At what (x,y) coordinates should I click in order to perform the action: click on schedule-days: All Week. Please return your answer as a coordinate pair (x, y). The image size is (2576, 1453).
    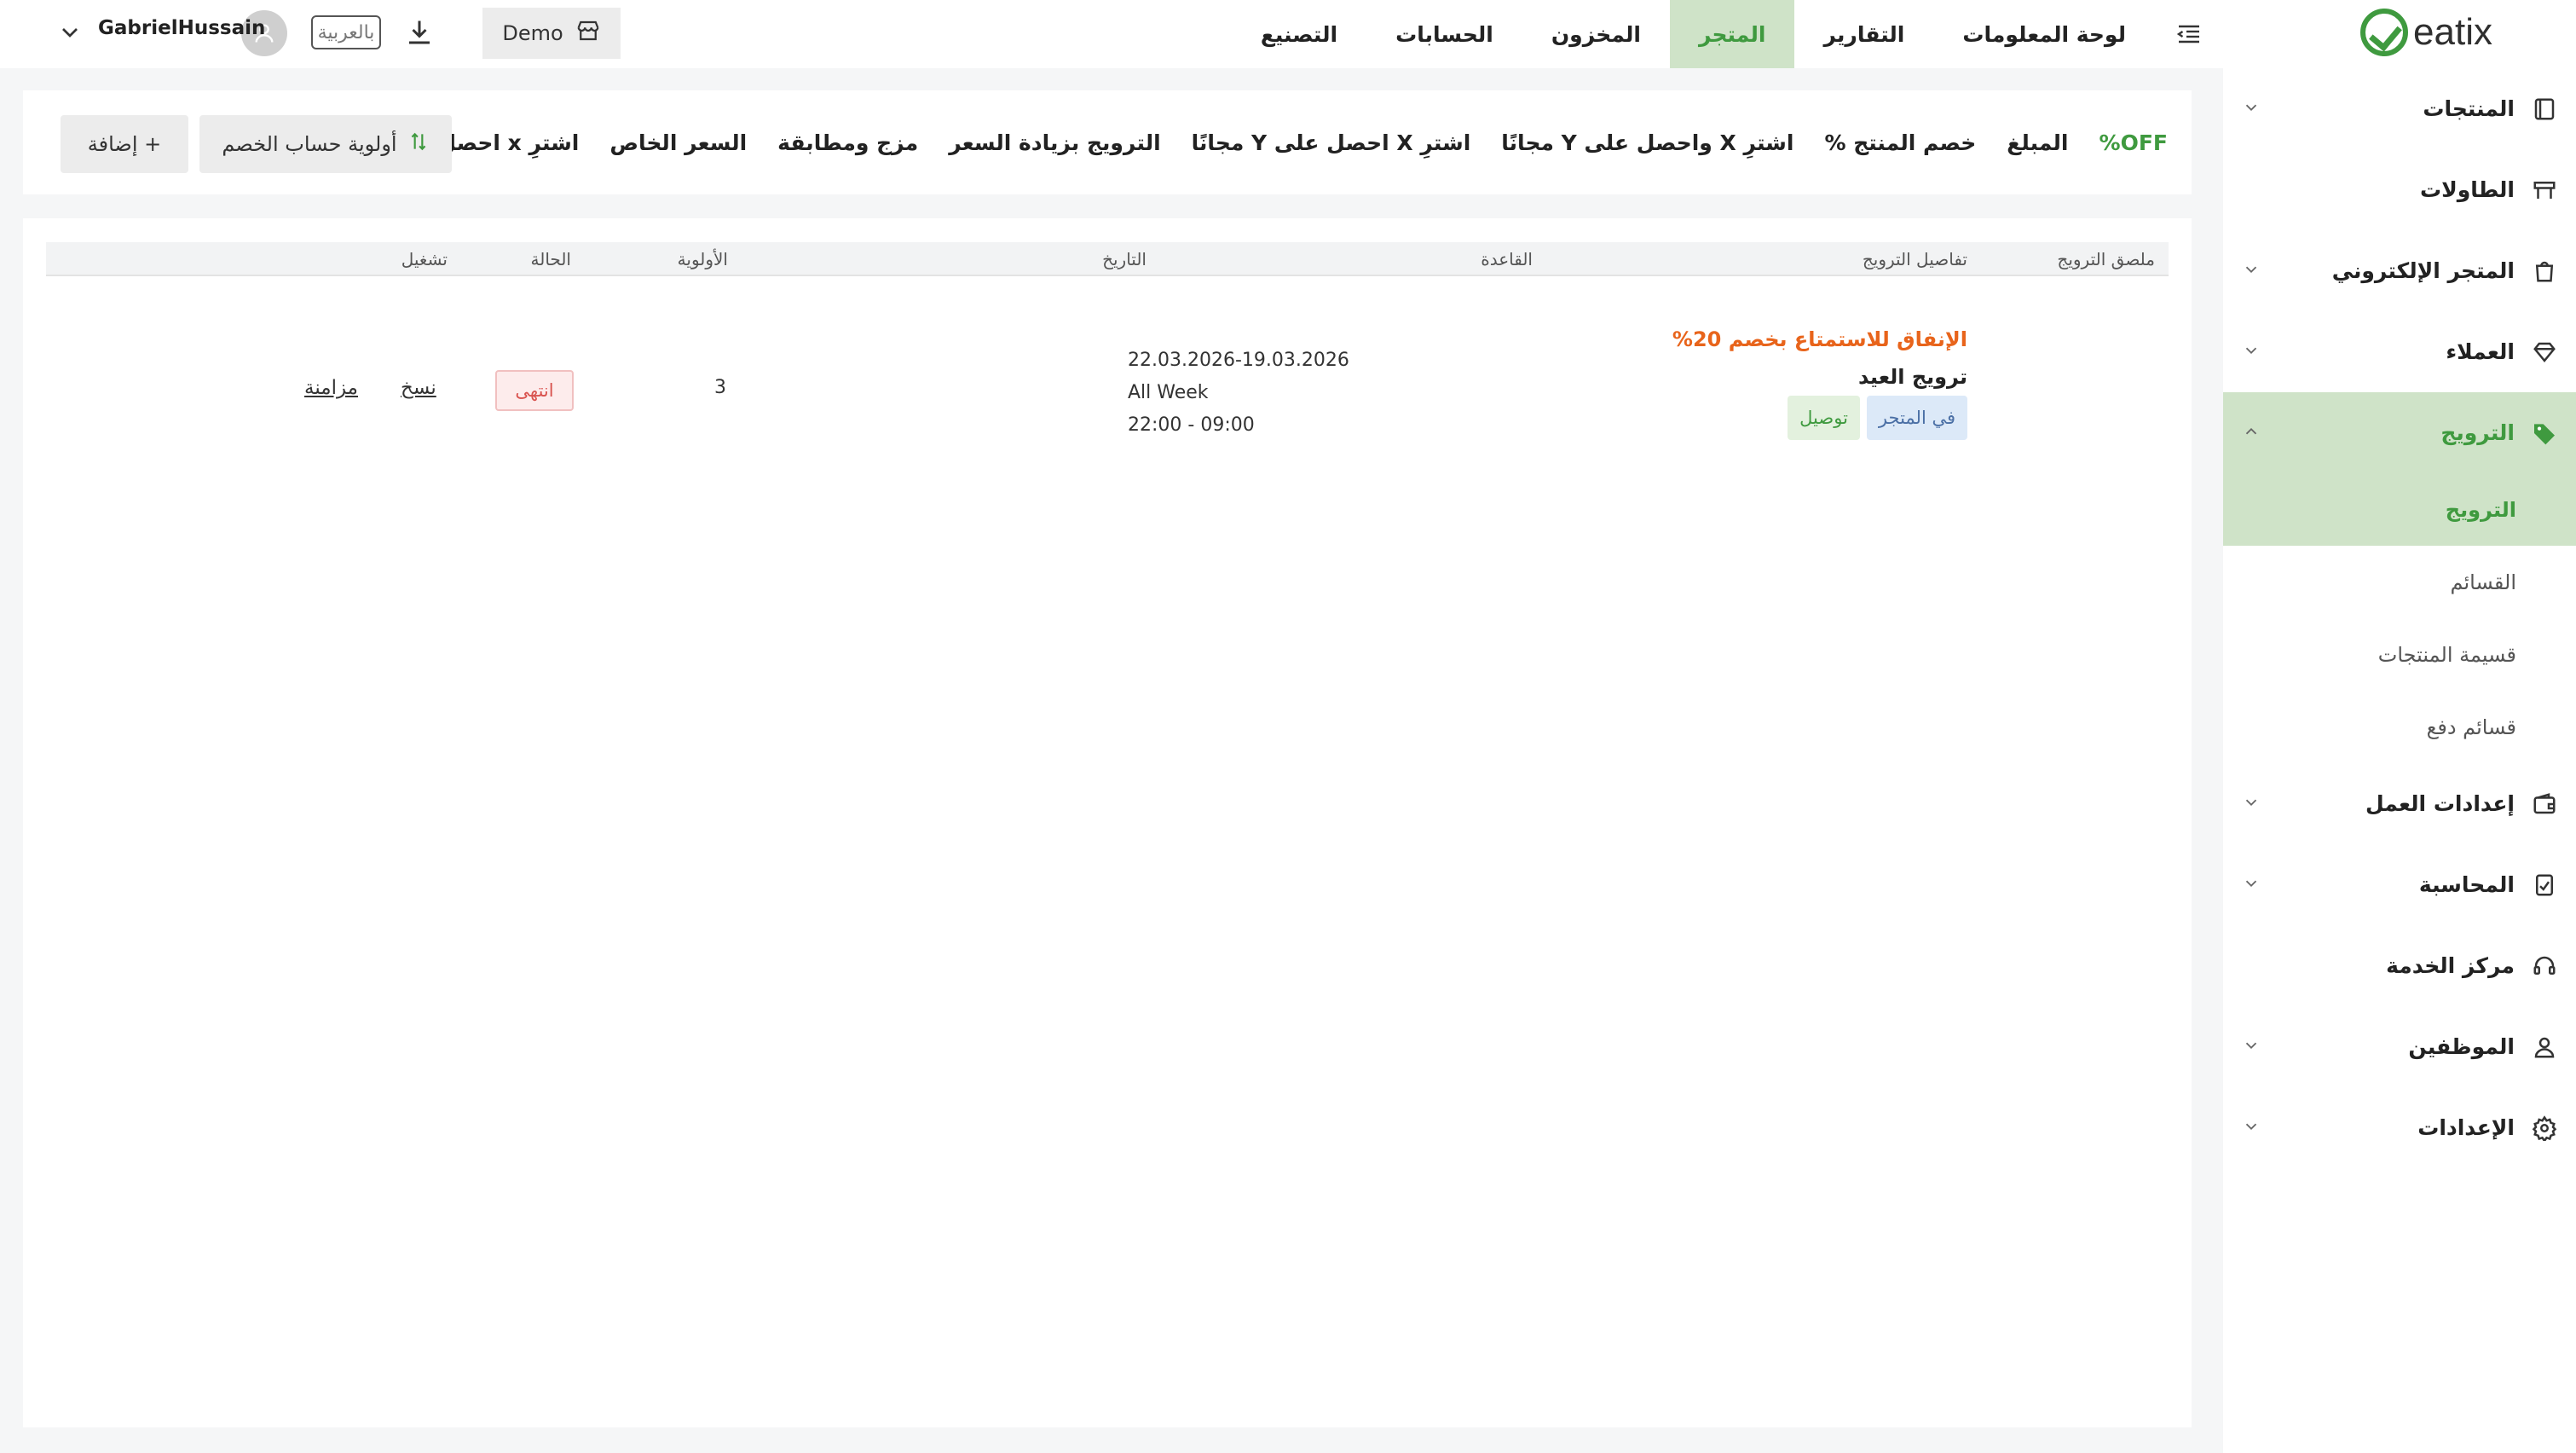
    Looking at the image, I should click on (1168, 392).